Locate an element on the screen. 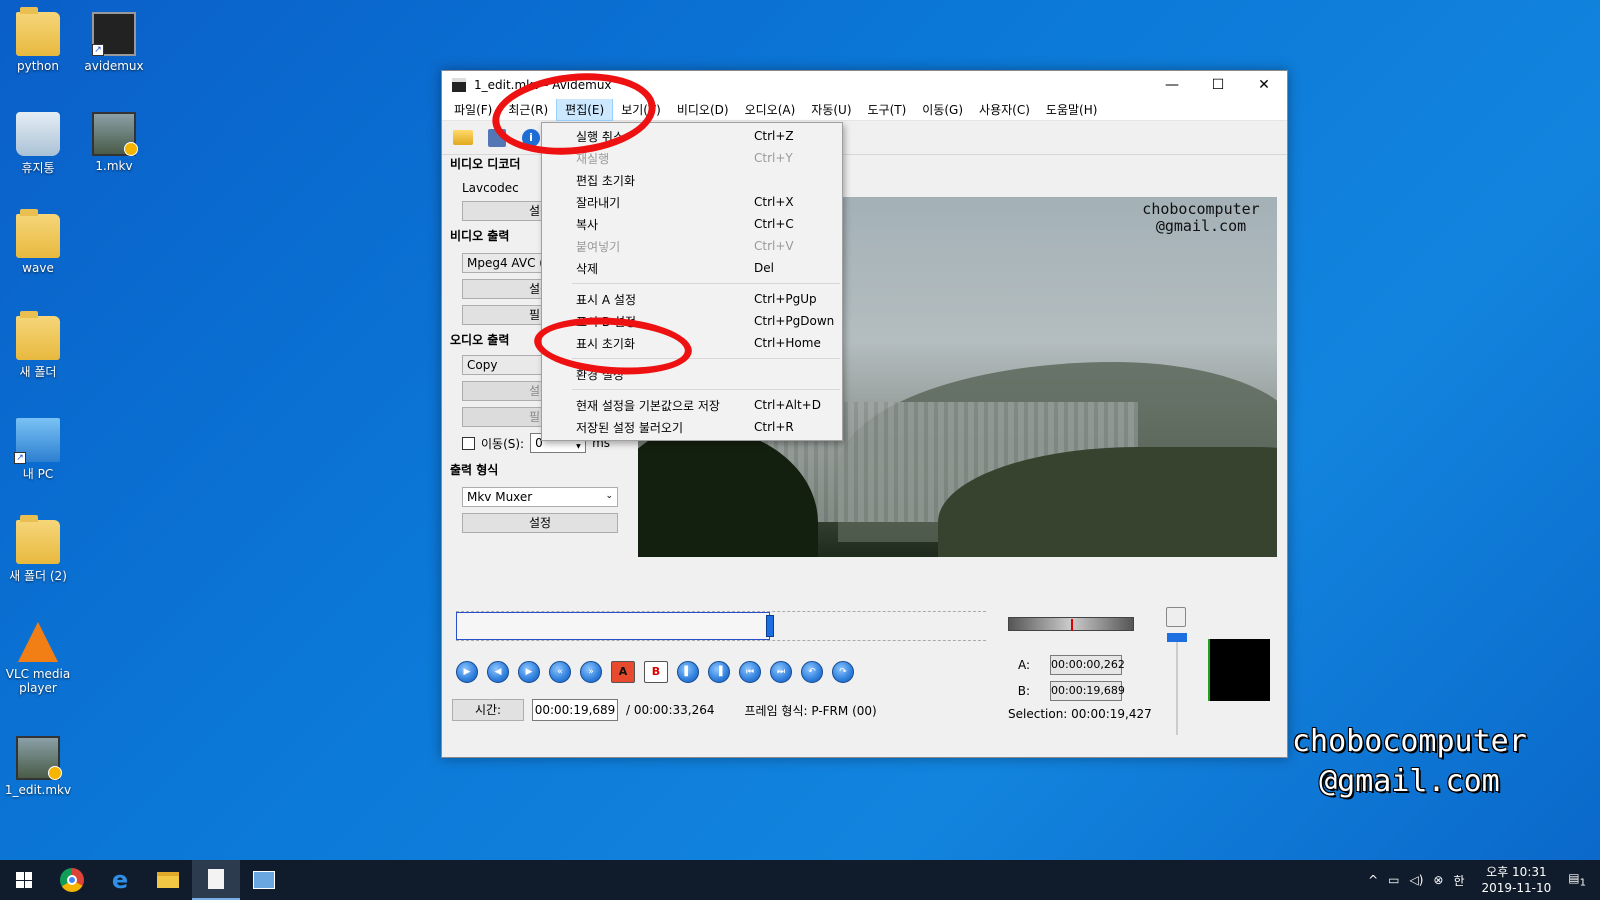 The image size is (1600, 900). set-marker-b-button: B is located at coordinates (656, 672).